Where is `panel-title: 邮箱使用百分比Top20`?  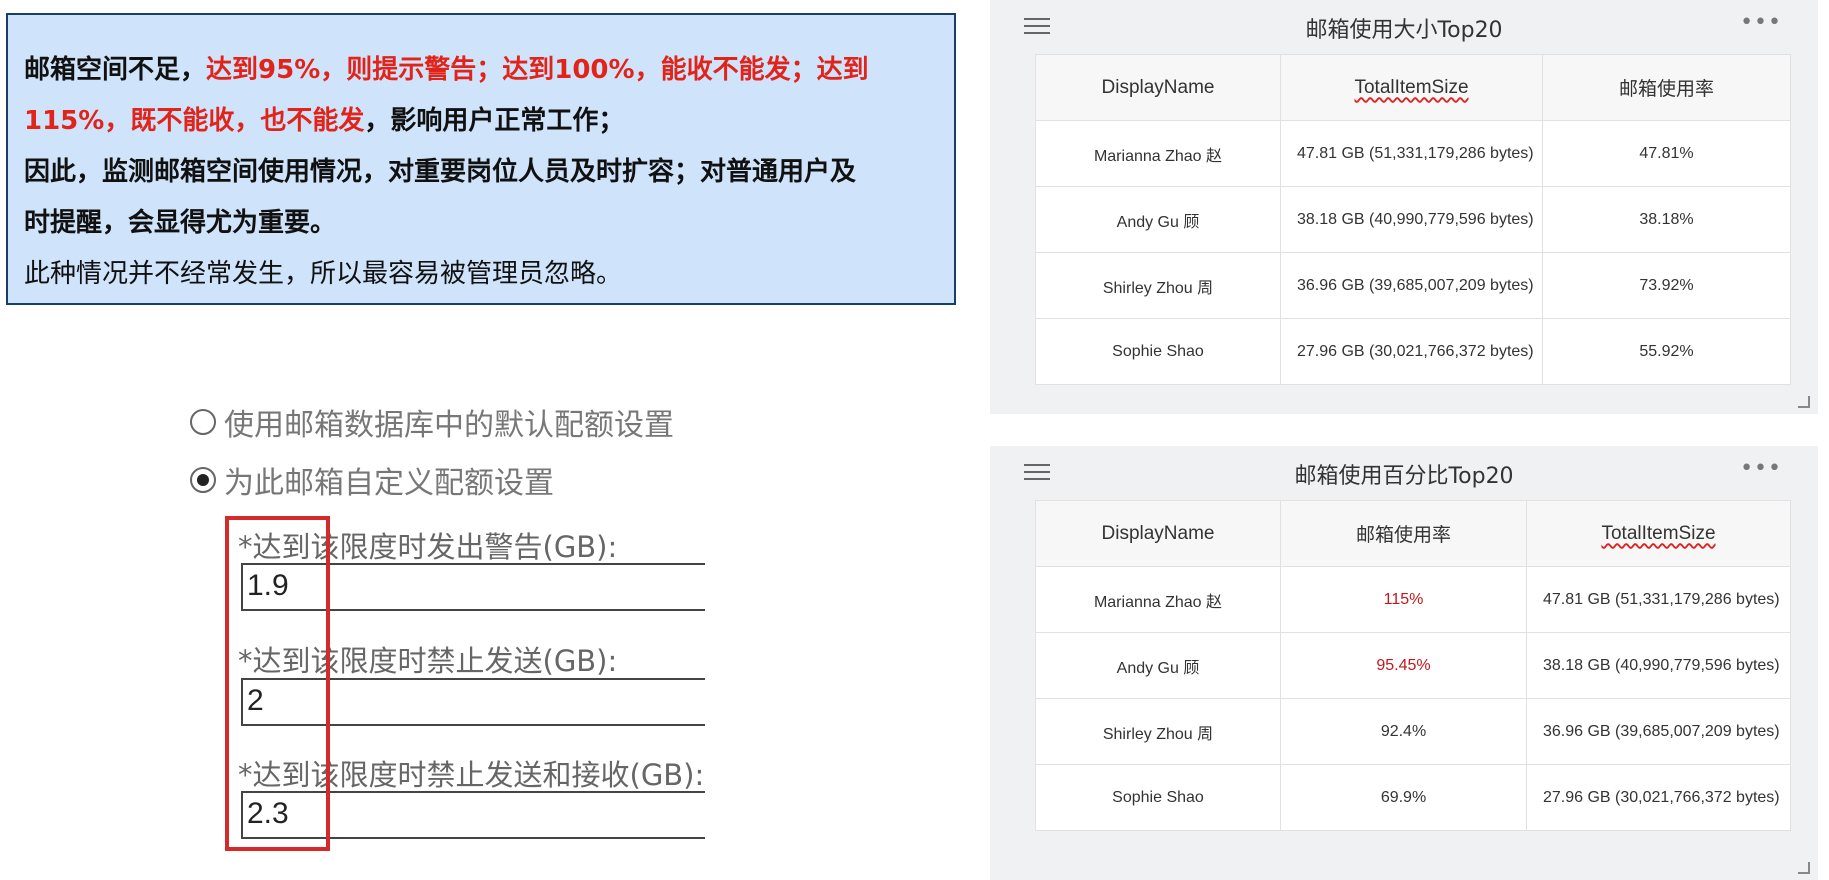
panel-title: 邮箱使用百分比Top20 is located at coordinates (1404, 476).